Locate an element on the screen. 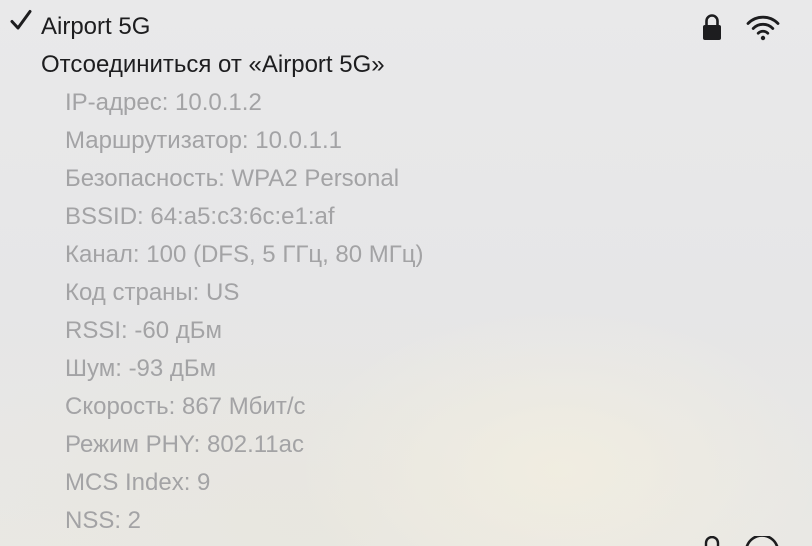  network-name: Airport 5G is located at coordinates (96, 26).